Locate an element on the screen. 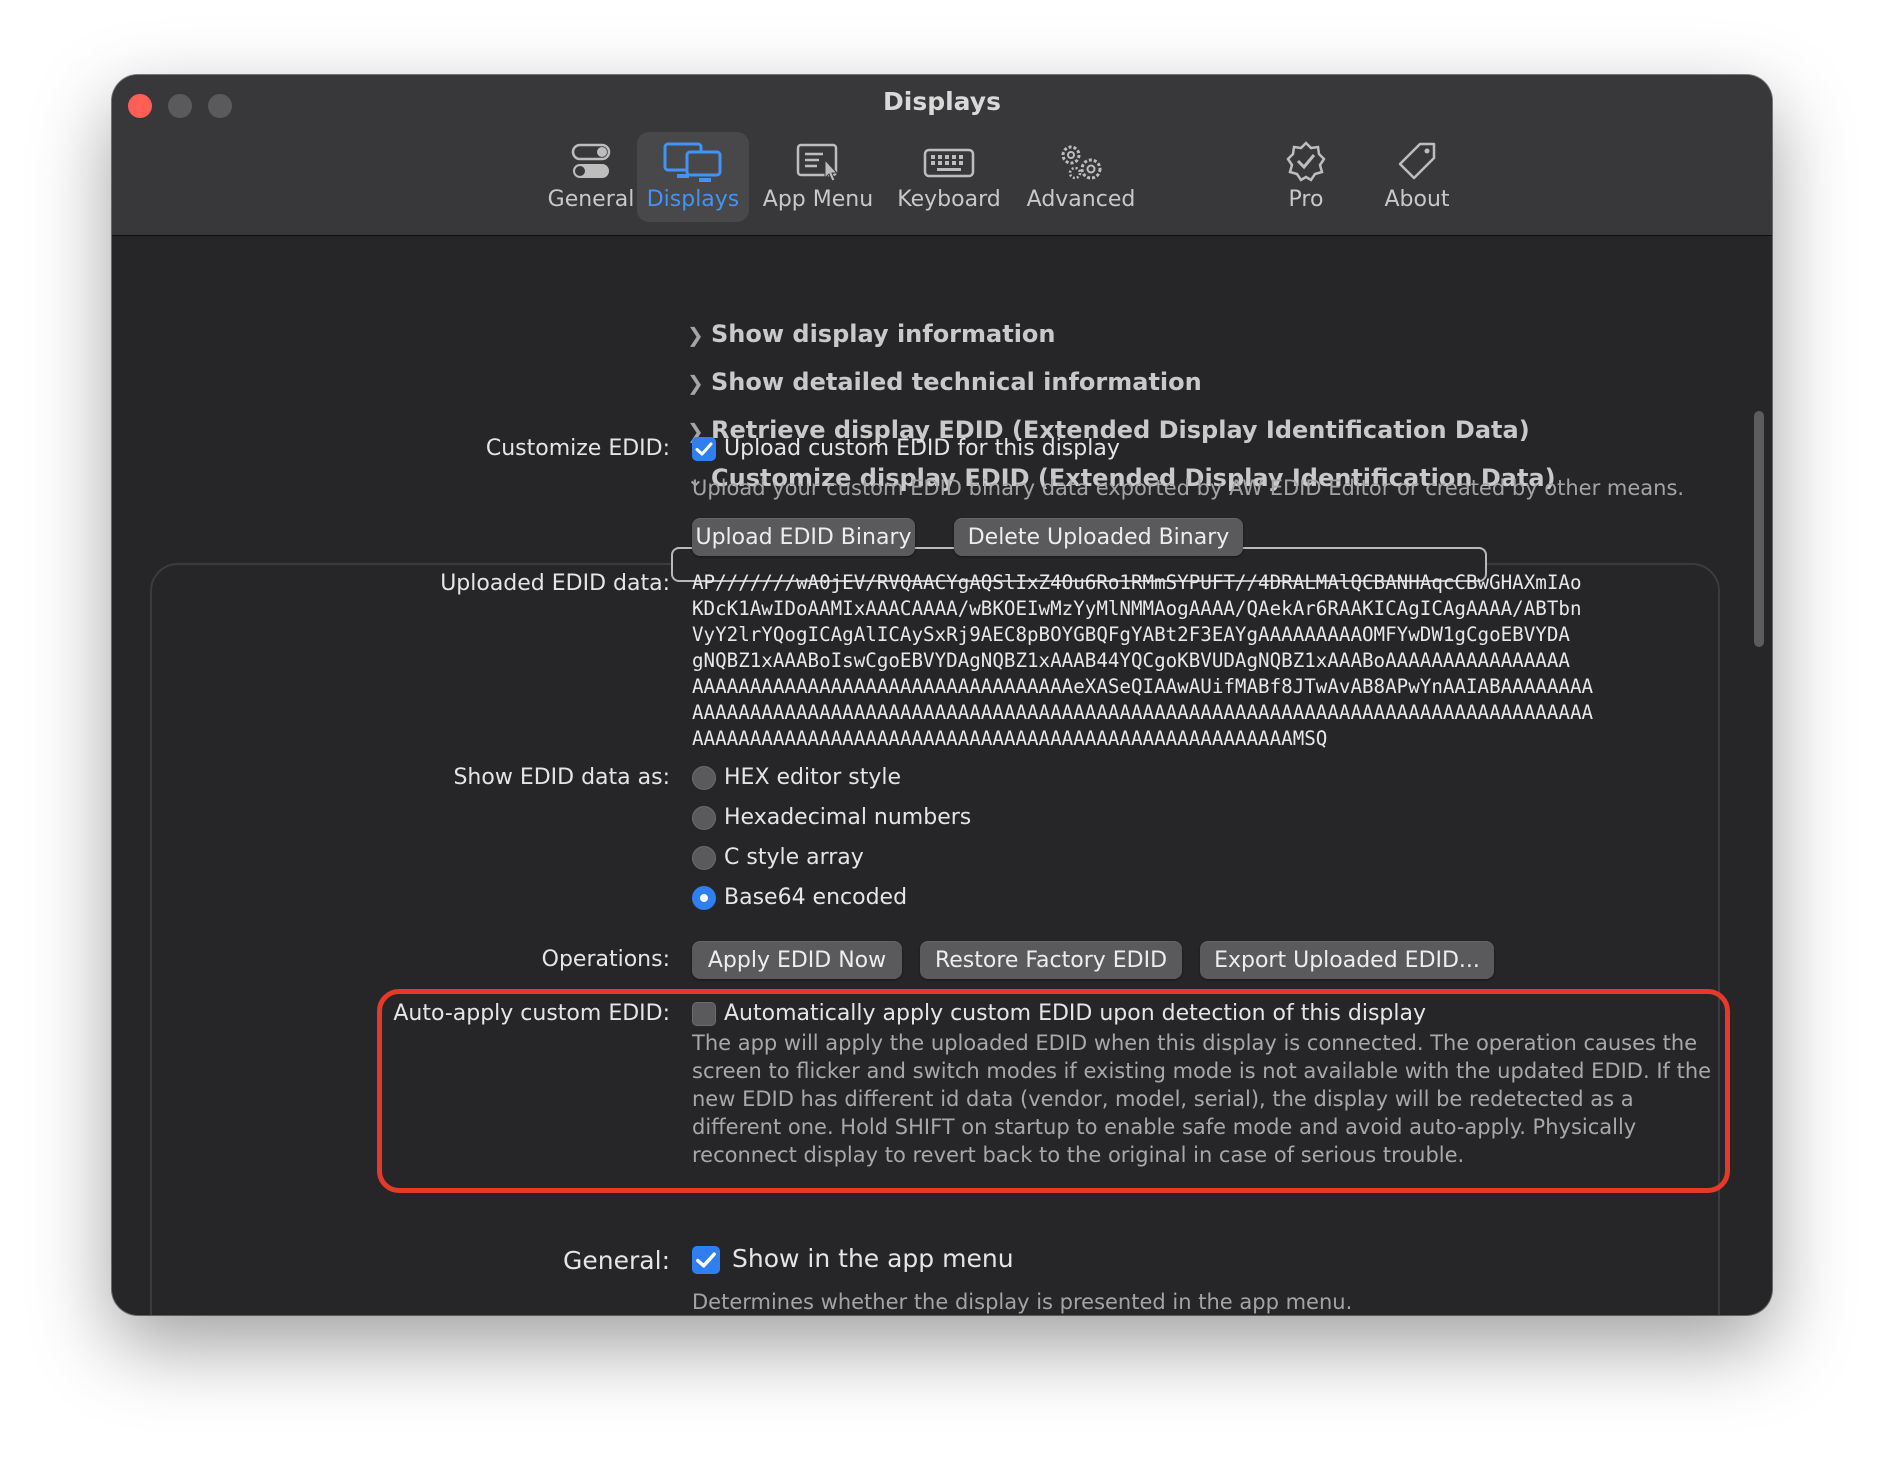 The width and height of the screenshot is (1884, 1464). show-edid-as-label: Show EDID data as: is located at coordinates (561, 777).